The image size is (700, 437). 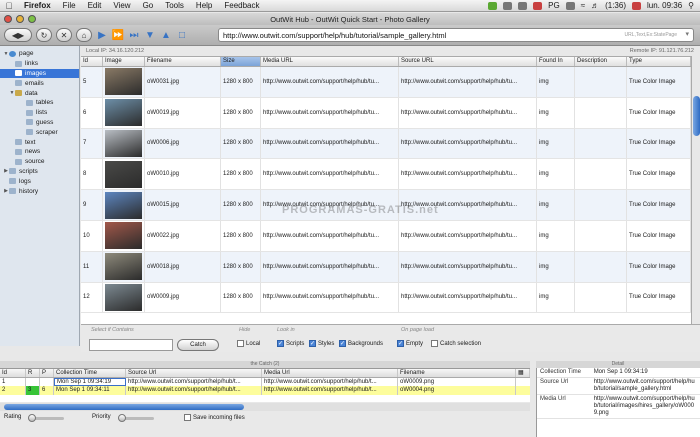 What do you see at coordinates (174, 5) in the screenshot?
I see `menu-tools: Tools` at bounding box center [174, 5].